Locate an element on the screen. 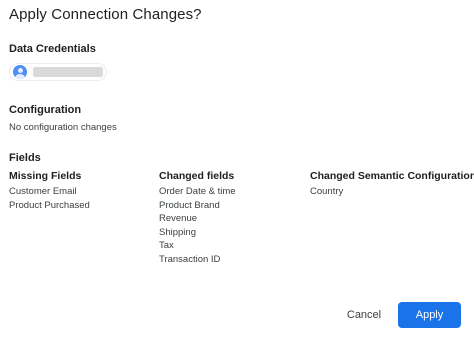 The height and width of the screenshot is (337, 474). cancel-button: Cancel is located at coordinates (364, 315).